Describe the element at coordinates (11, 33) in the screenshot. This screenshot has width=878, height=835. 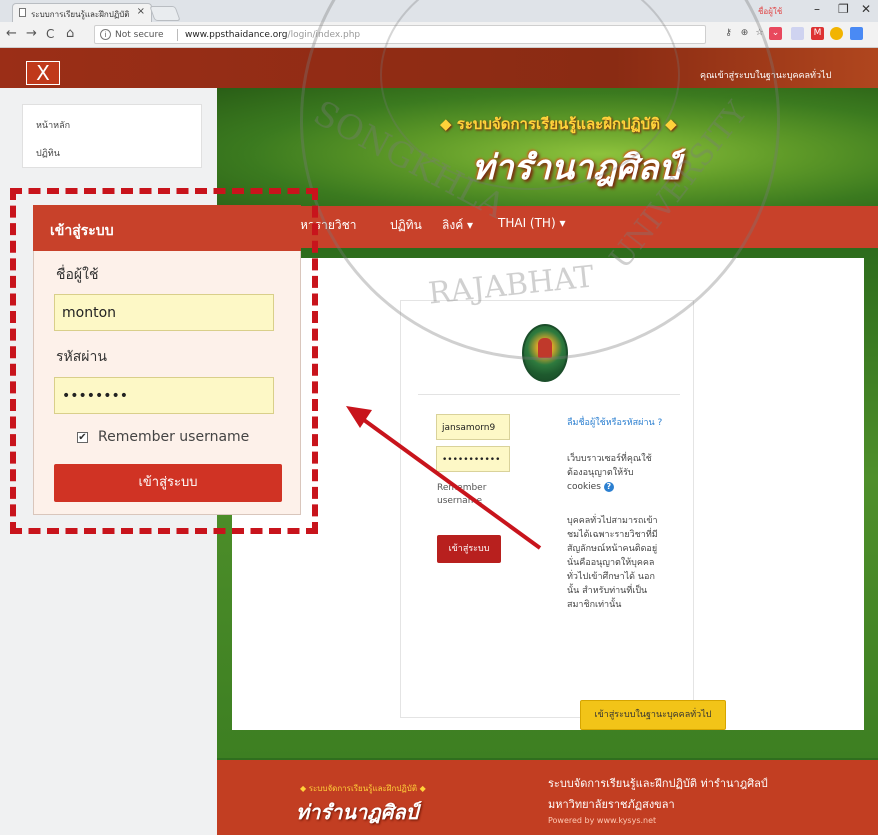
I see `back-icon: ←` at that location.